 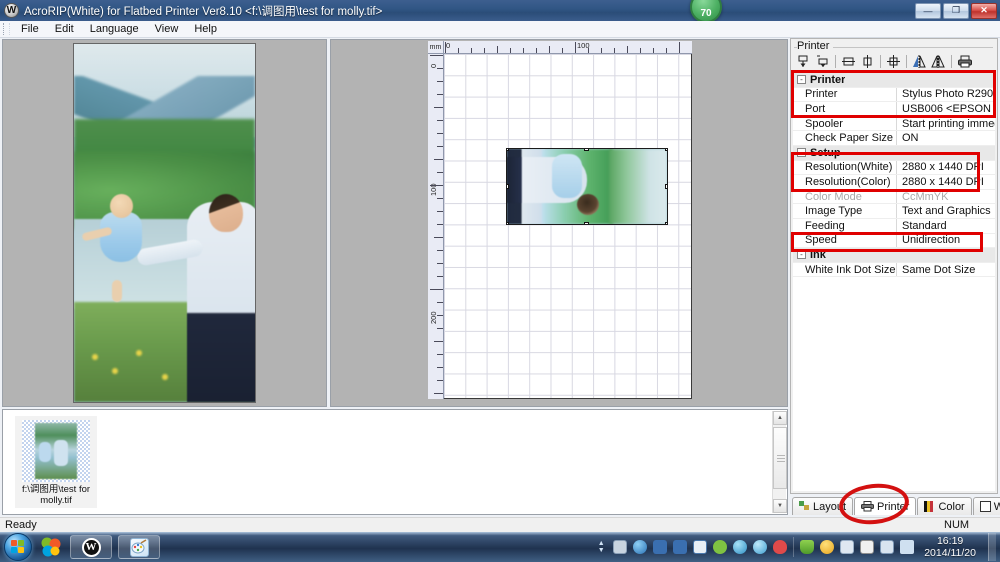 What do you see at coordinates (780, 506) in the screenshot?
I see `scroll-down-icon: ▼` at bounding box center [780, 506].